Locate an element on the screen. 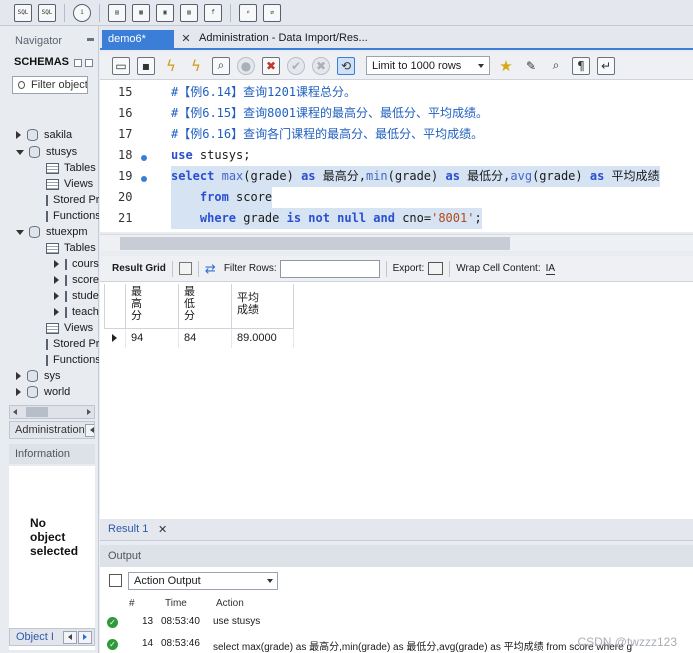 This screenshot has width=693, height=653. tree-item-label: Functions is located at coordinates (76, 360).